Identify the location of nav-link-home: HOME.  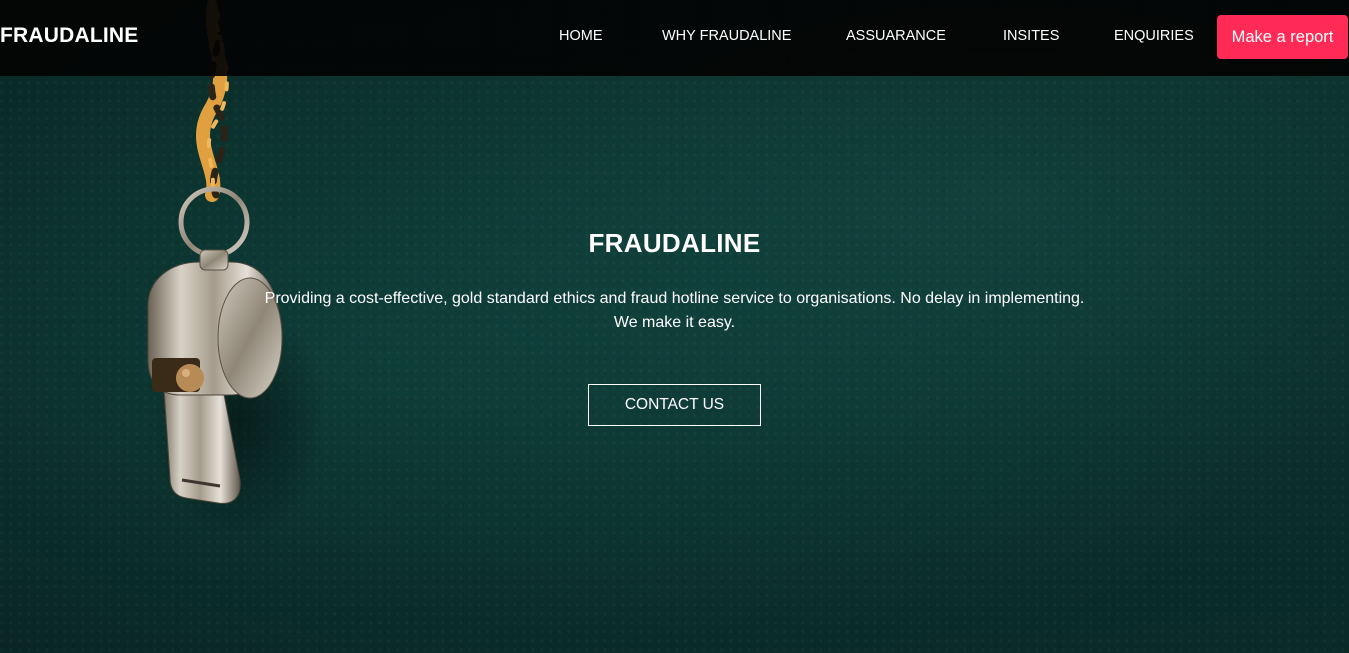
(581, 36).